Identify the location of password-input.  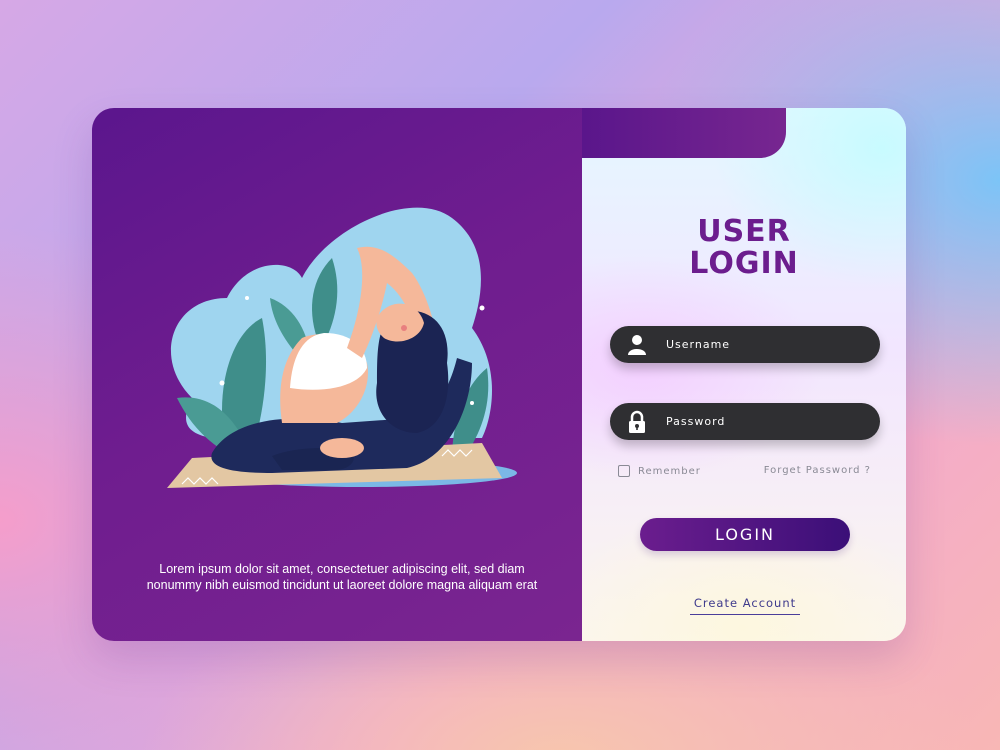
(766, 421).